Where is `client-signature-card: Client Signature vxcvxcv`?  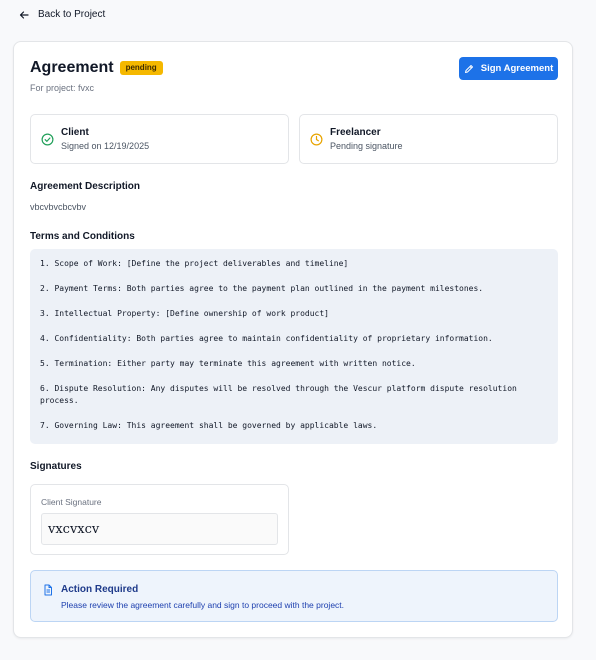
client-signature-card: Client Signature vxcvxcv is located at coordinates (159, 519).